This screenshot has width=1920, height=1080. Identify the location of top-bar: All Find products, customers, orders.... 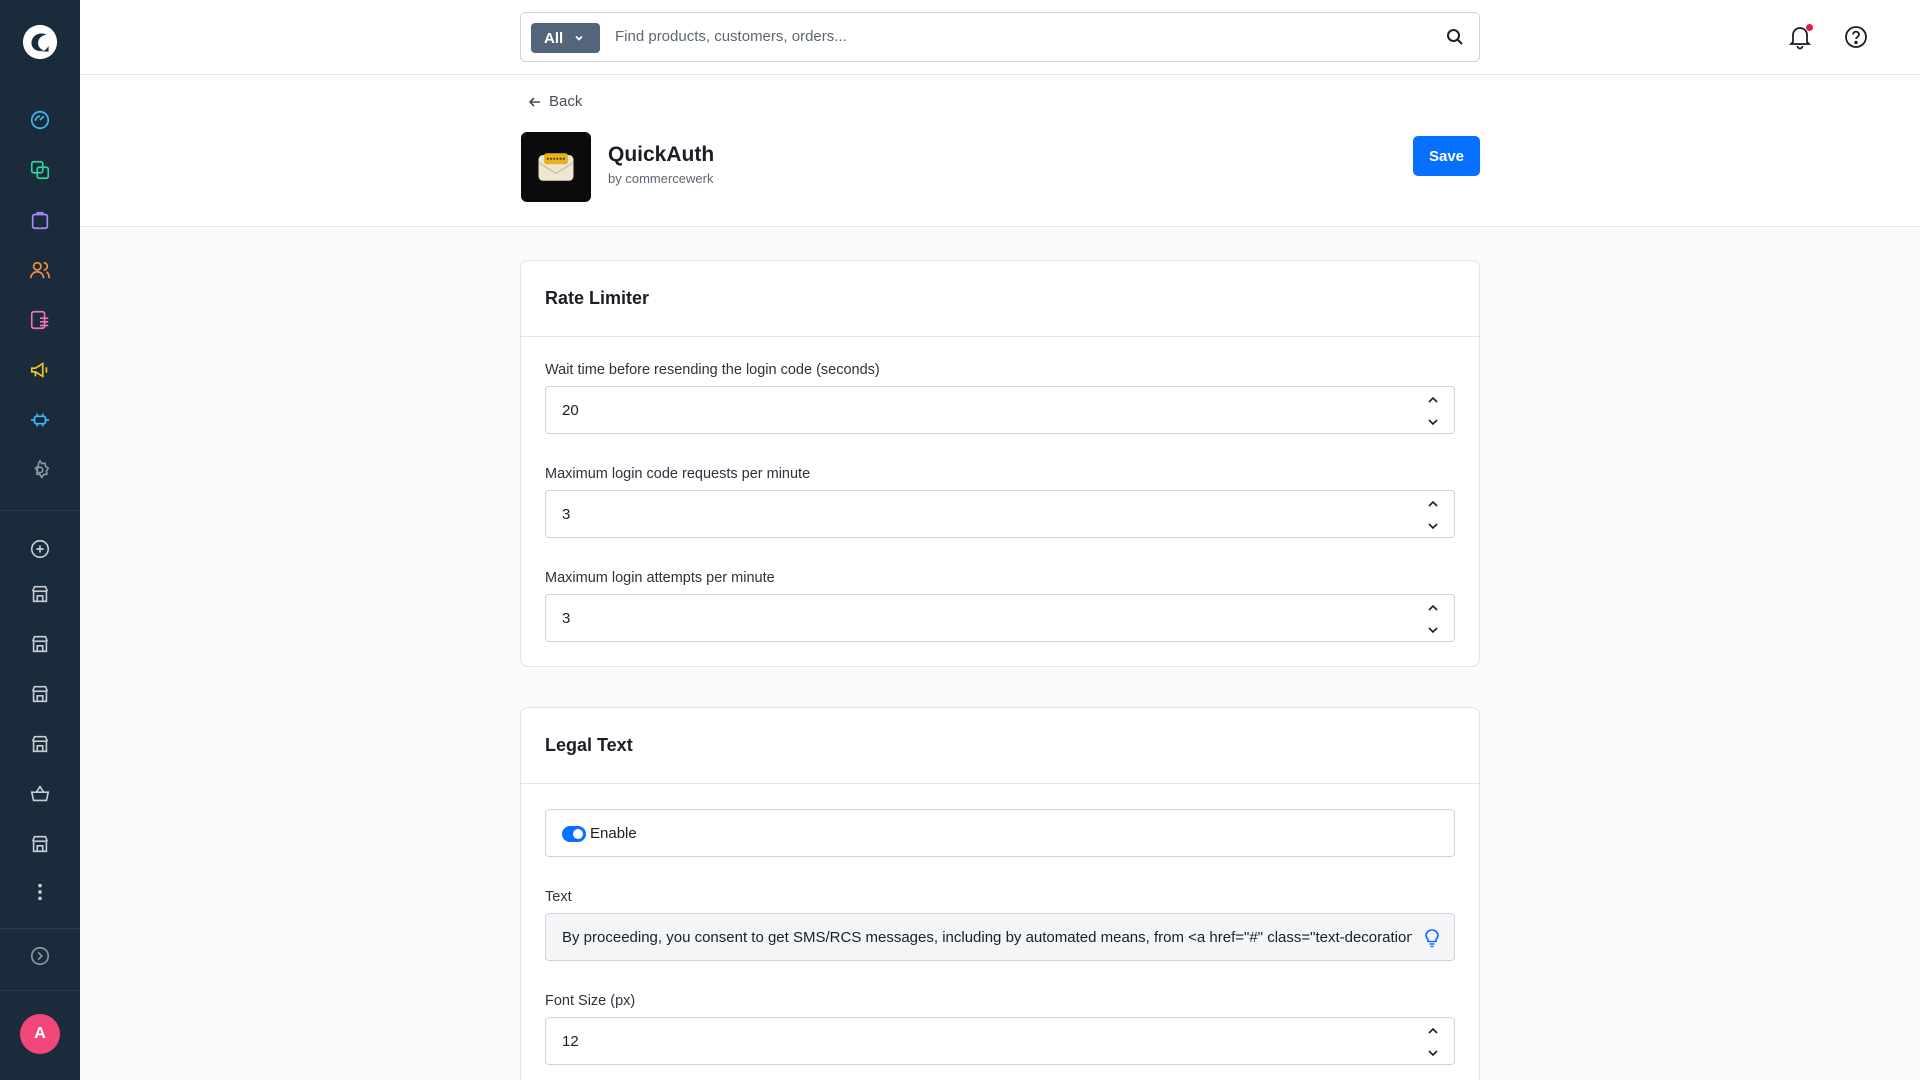
(1000, 37).